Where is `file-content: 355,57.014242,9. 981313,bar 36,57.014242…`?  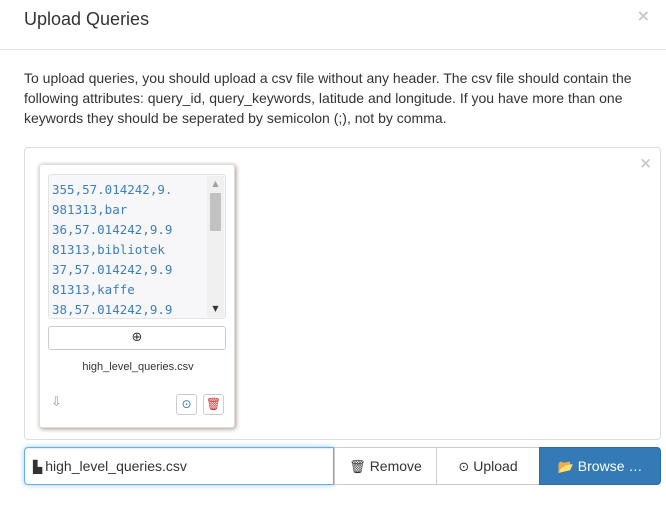 file-content: 355,57.014242,9. 981313,bar 36,57.014242… is located at coordinates (128, 249).